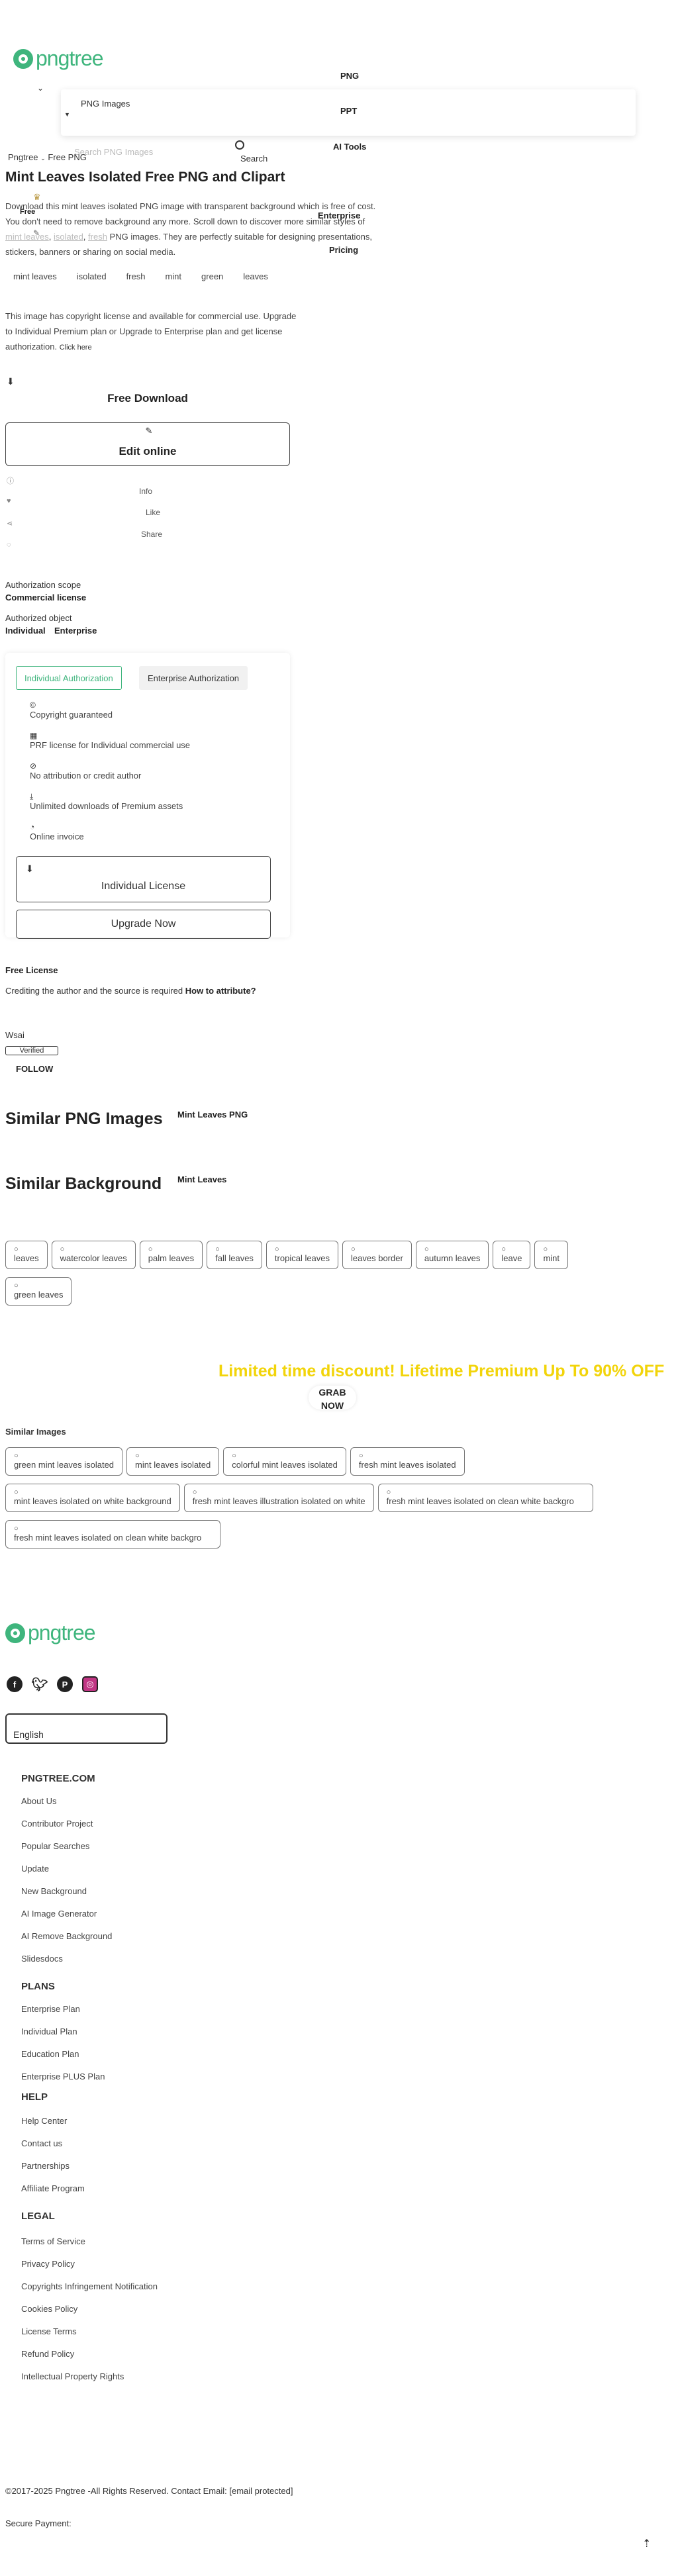  I want to click on how-to-attribute-link: How to attribute?, so click(220, 991).